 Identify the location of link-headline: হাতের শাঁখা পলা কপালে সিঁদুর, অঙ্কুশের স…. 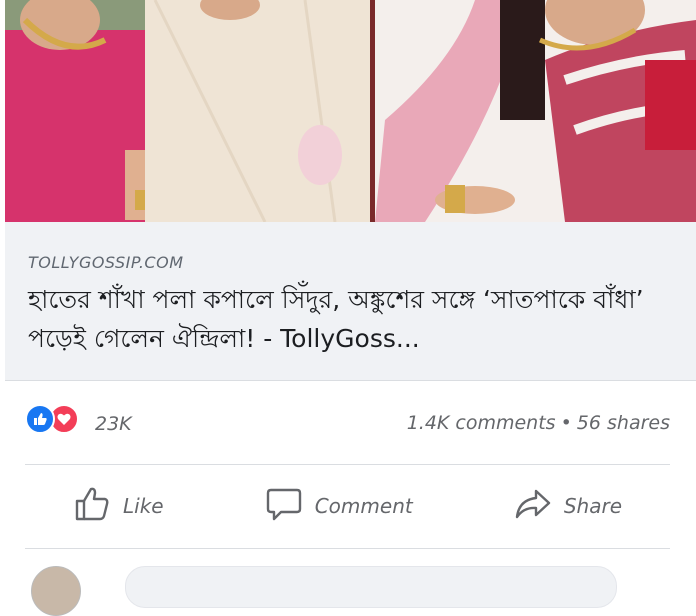
(353, 319).